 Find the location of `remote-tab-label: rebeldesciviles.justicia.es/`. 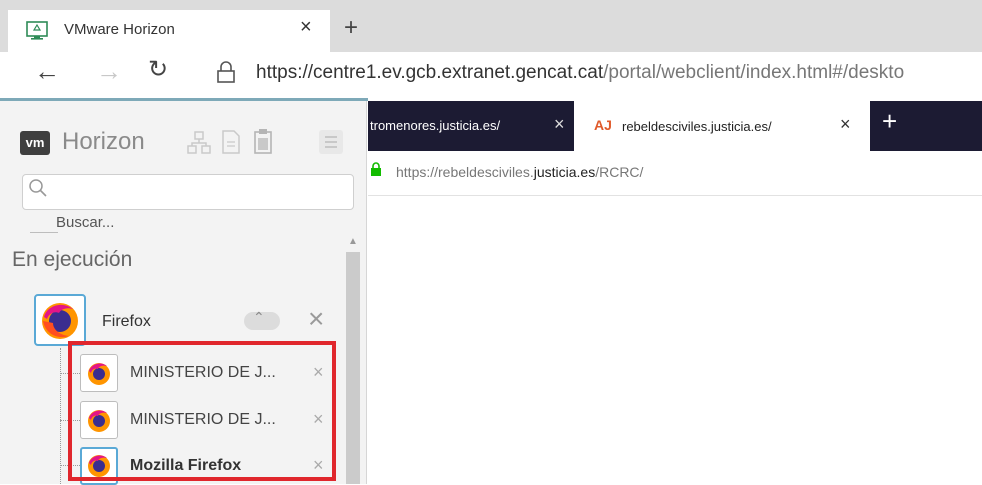

remote-tab-label: rebeldesciviles.justicia.es/ is located at coordinates (697, 126).